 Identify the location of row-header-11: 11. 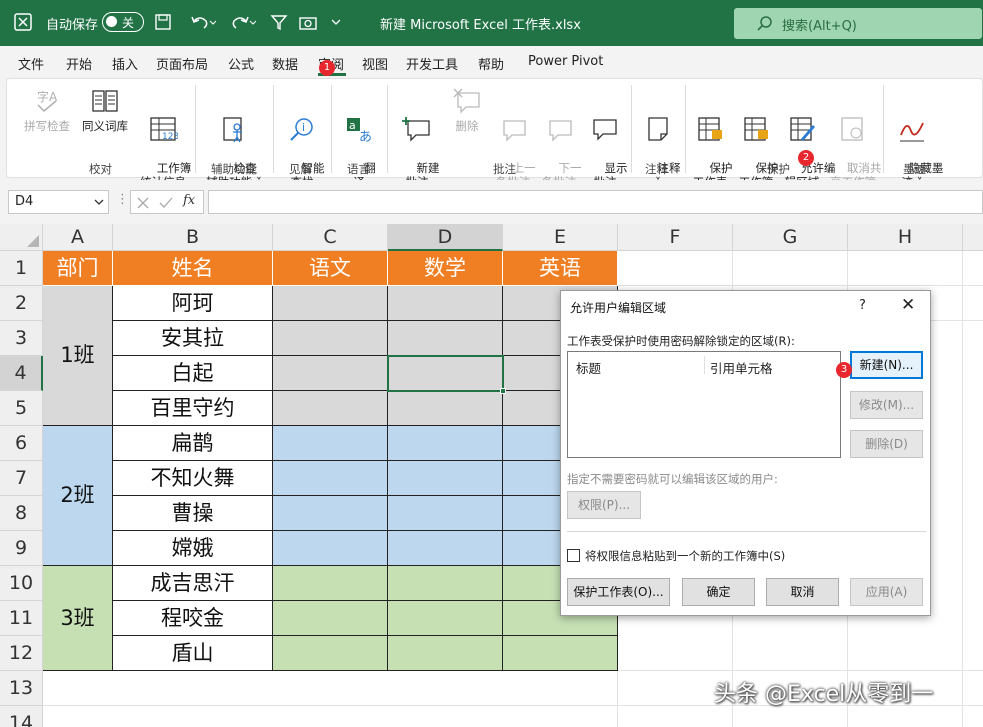
(21, 618).